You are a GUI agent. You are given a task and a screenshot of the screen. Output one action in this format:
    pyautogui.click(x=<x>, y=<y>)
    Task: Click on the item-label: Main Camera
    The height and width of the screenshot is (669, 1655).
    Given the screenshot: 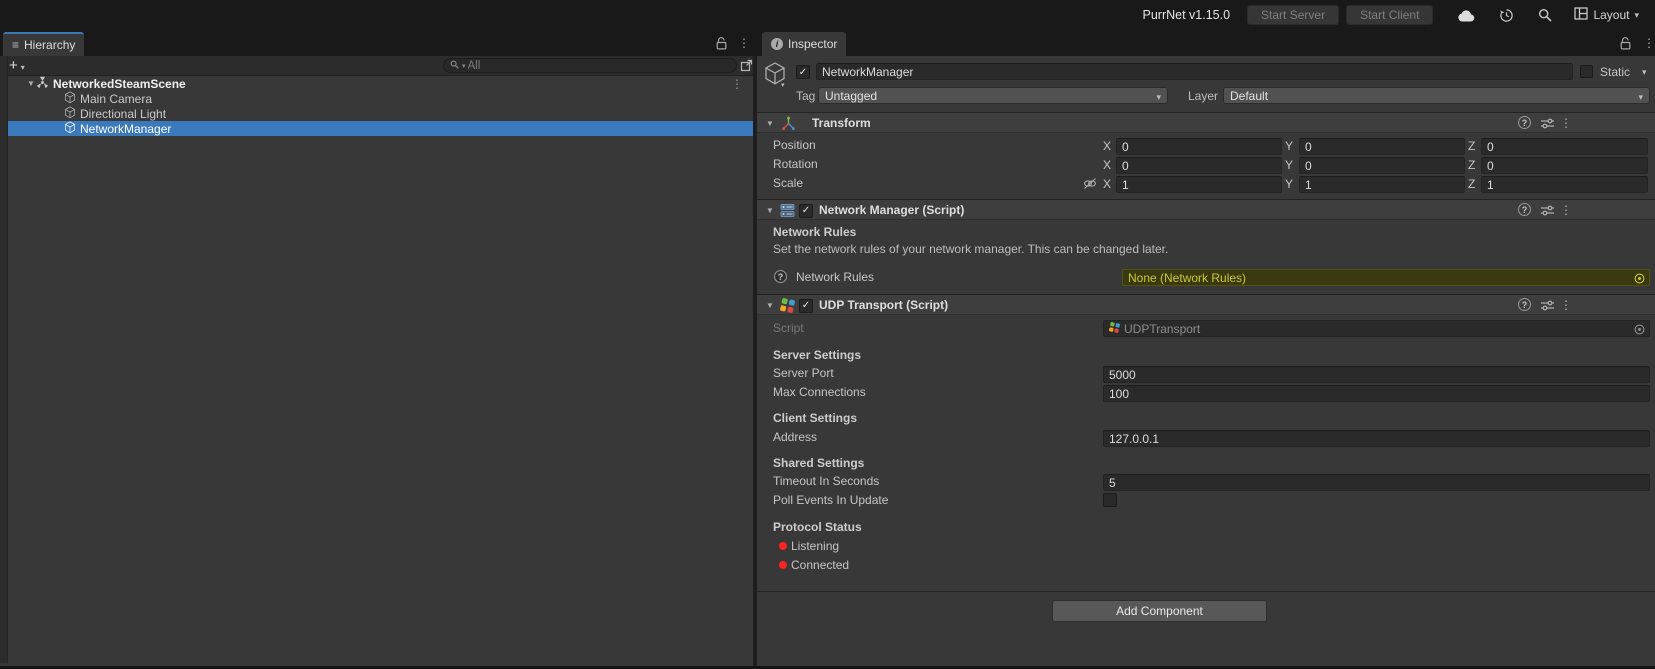 What is the action you would take?
    pyautogui.click(x=116, y=98)
    